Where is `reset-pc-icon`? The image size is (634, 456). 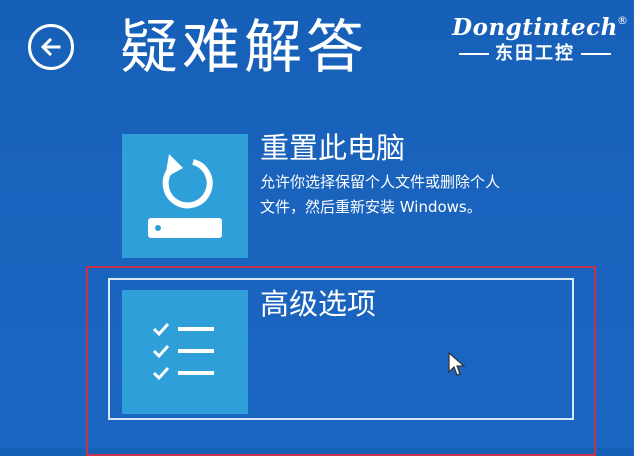 reset-pc-icon is located at coordinates (185, 196).